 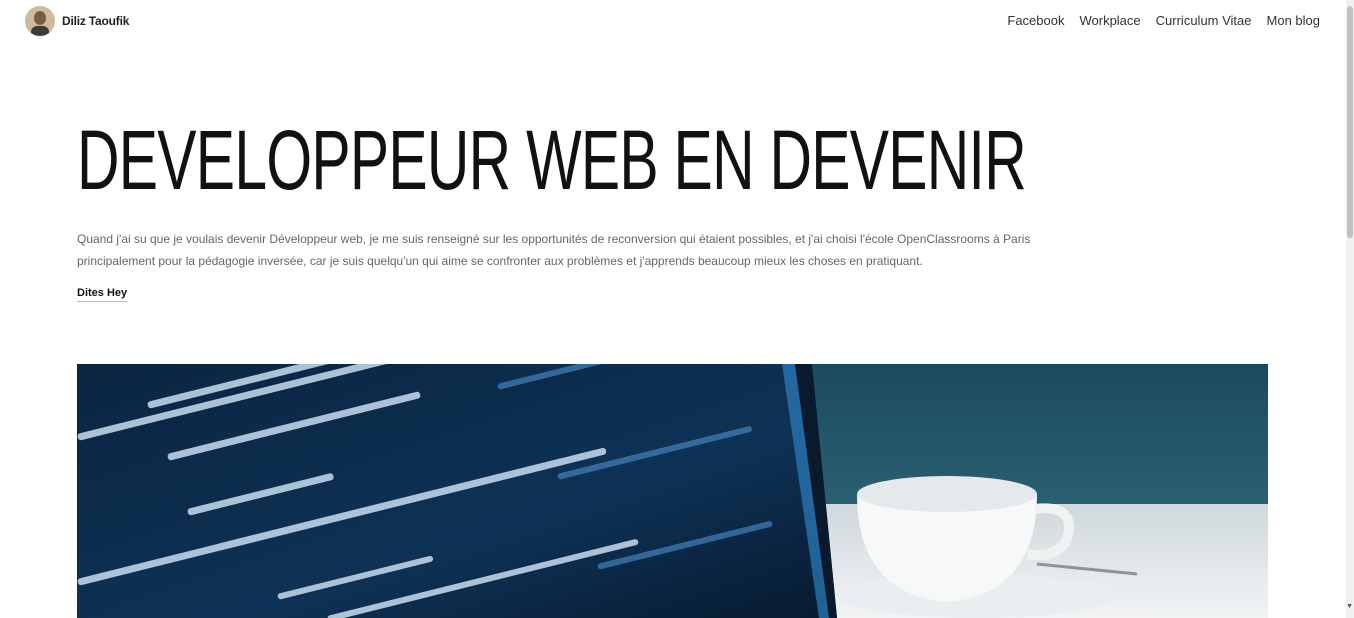 I want to click on hero-title: DEVELOPPEUR WEB EN DEVENIR, so click(x=552, y=160).